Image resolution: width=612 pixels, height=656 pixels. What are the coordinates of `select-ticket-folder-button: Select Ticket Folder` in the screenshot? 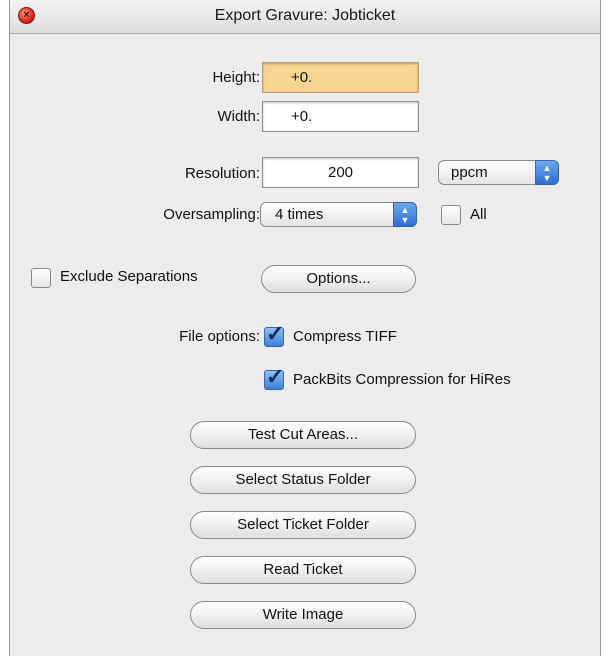 It's located at (303, 525).